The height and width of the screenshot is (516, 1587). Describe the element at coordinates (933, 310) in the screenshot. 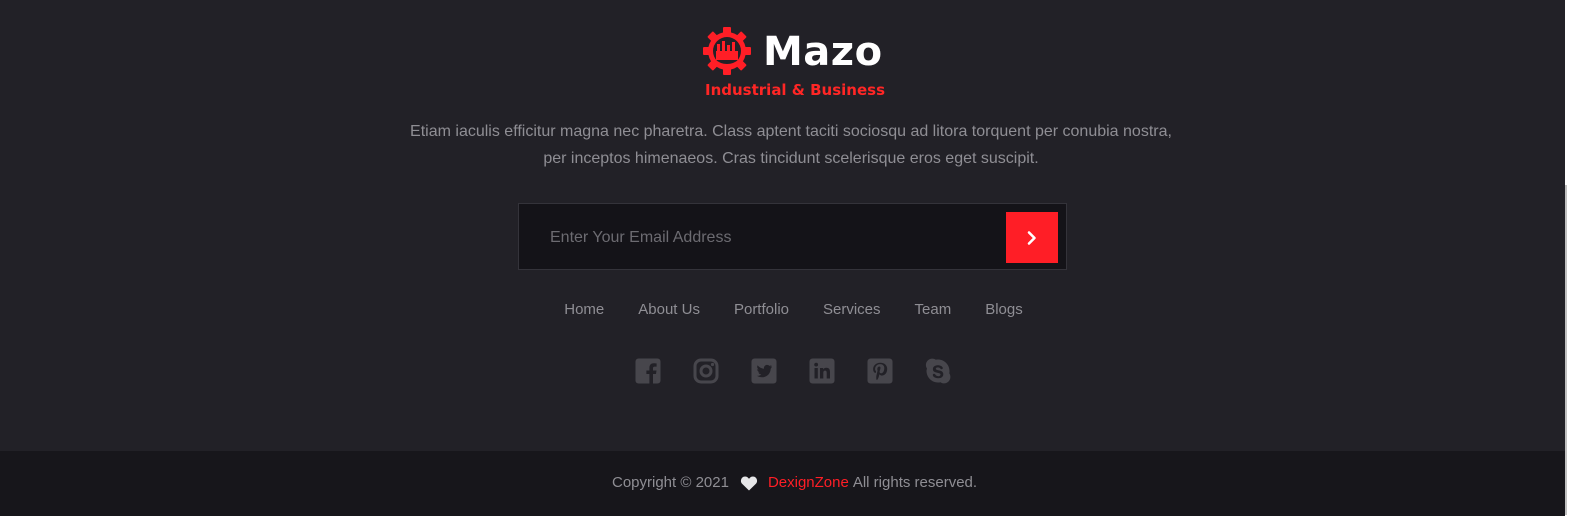

I see `nav-link-team: Team` at that location.